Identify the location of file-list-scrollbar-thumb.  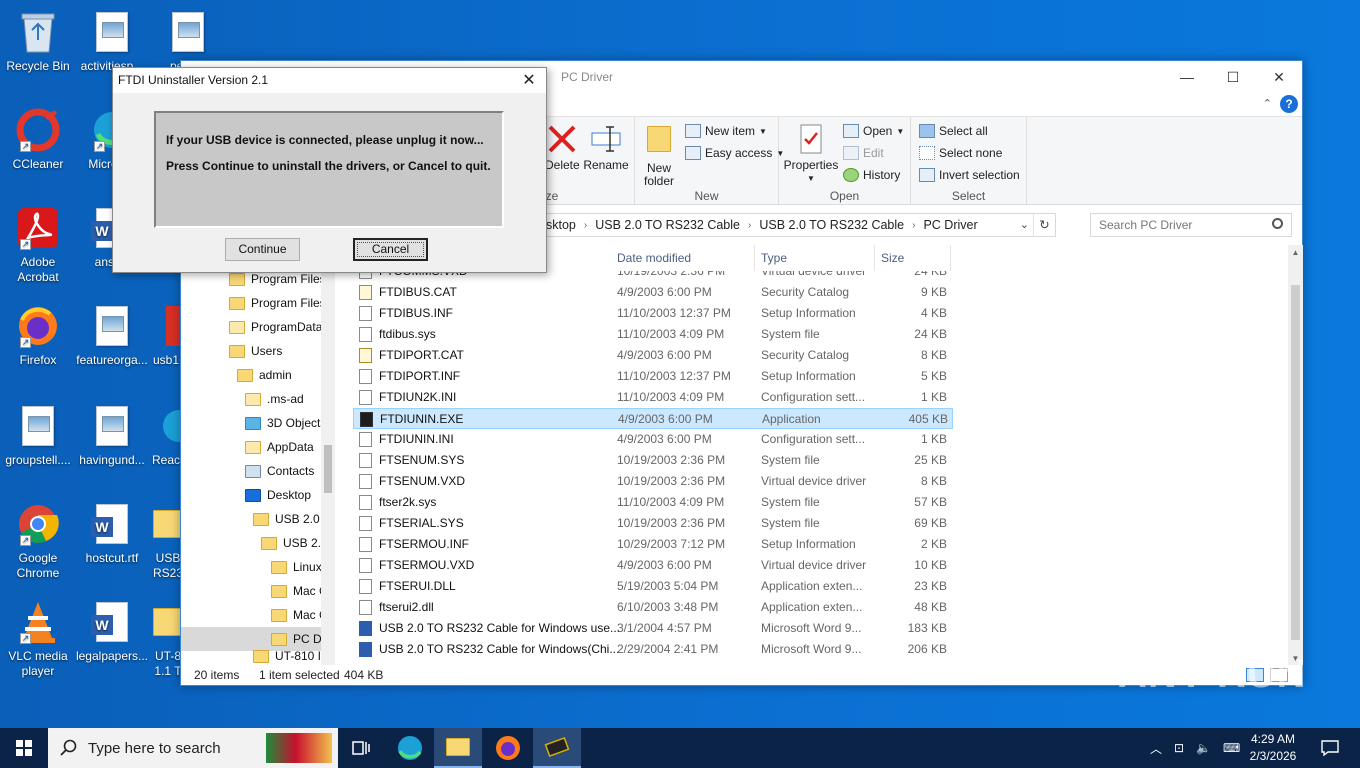
(1295, 462).